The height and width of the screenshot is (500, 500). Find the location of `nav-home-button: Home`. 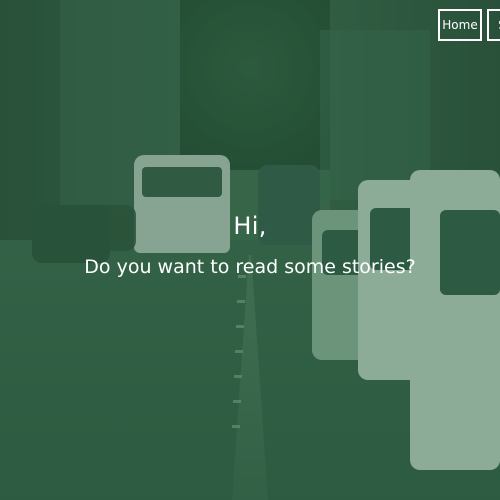

nav-home-button: Home is located at coordinates (460, 25).